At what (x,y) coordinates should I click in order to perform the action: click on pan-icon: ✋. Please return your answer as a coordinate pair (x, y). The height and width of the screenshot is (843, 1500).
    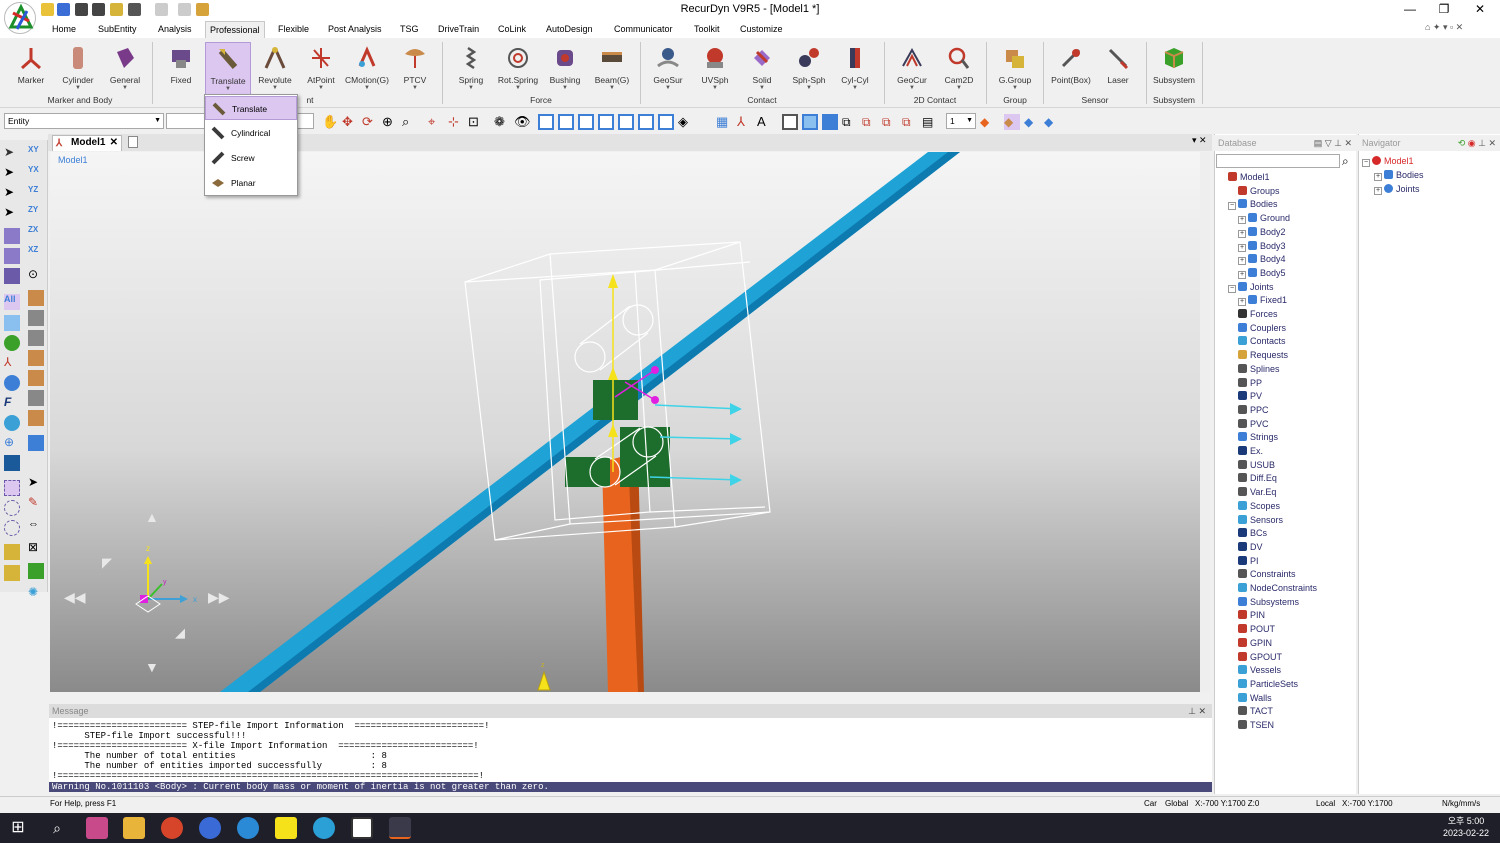
    Looking at the image, I should click on (330, 122).